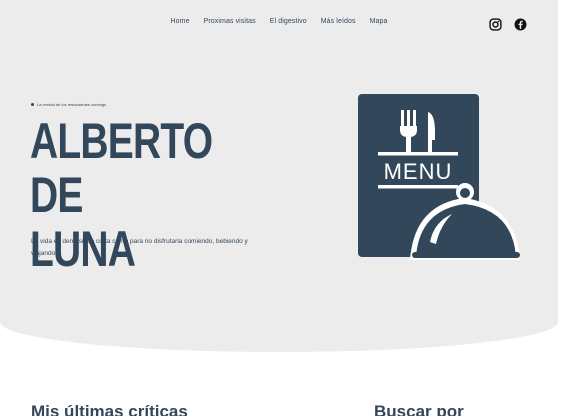  What do you see at coordinates (508, 23) in the screenshot?
I see `social-links` at bounding box center [508, 23].